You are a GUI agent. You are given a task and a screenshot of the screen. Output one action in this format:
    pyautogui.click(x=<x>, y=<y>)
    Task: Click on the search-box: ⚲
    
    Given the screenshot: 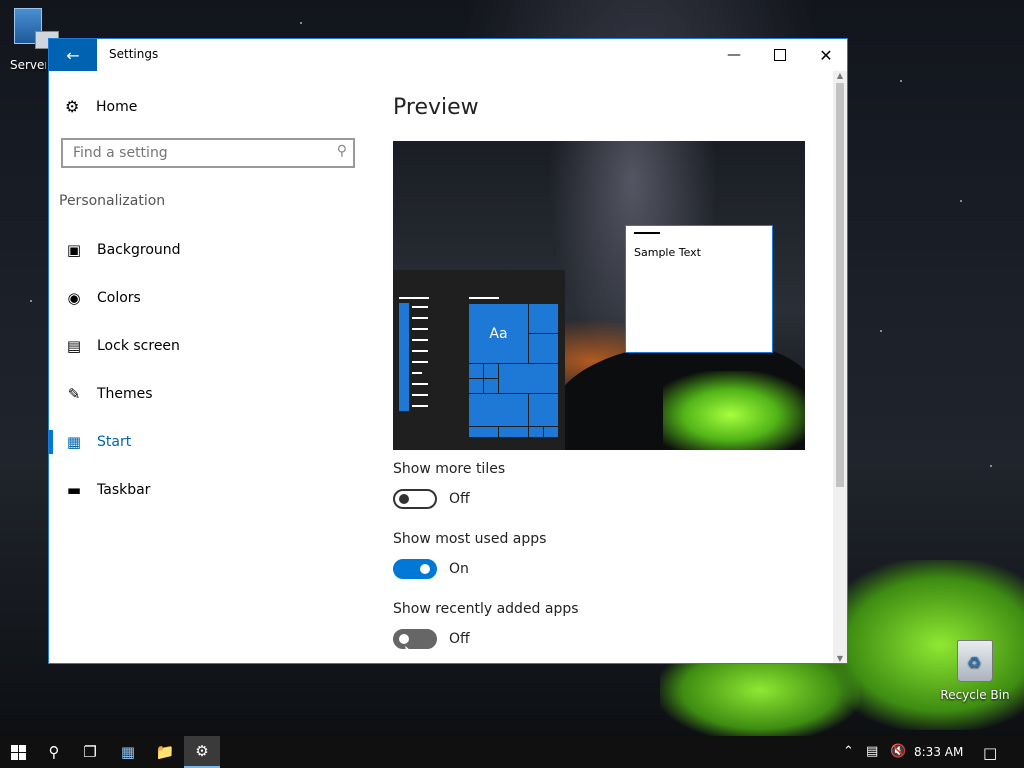 What is the action you would take?
    pyautogui.click(x=208, y=153)
    